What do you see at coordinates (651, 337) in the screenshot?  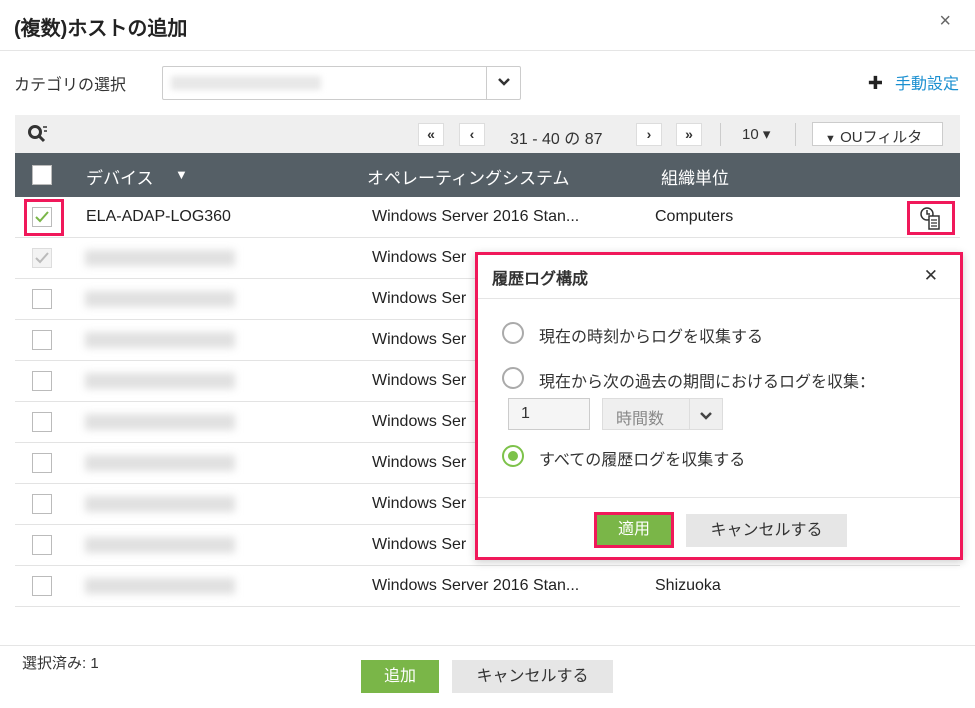 I see `option-label: 現在の時刻からログを収集する` at bounding box center [651, 337].